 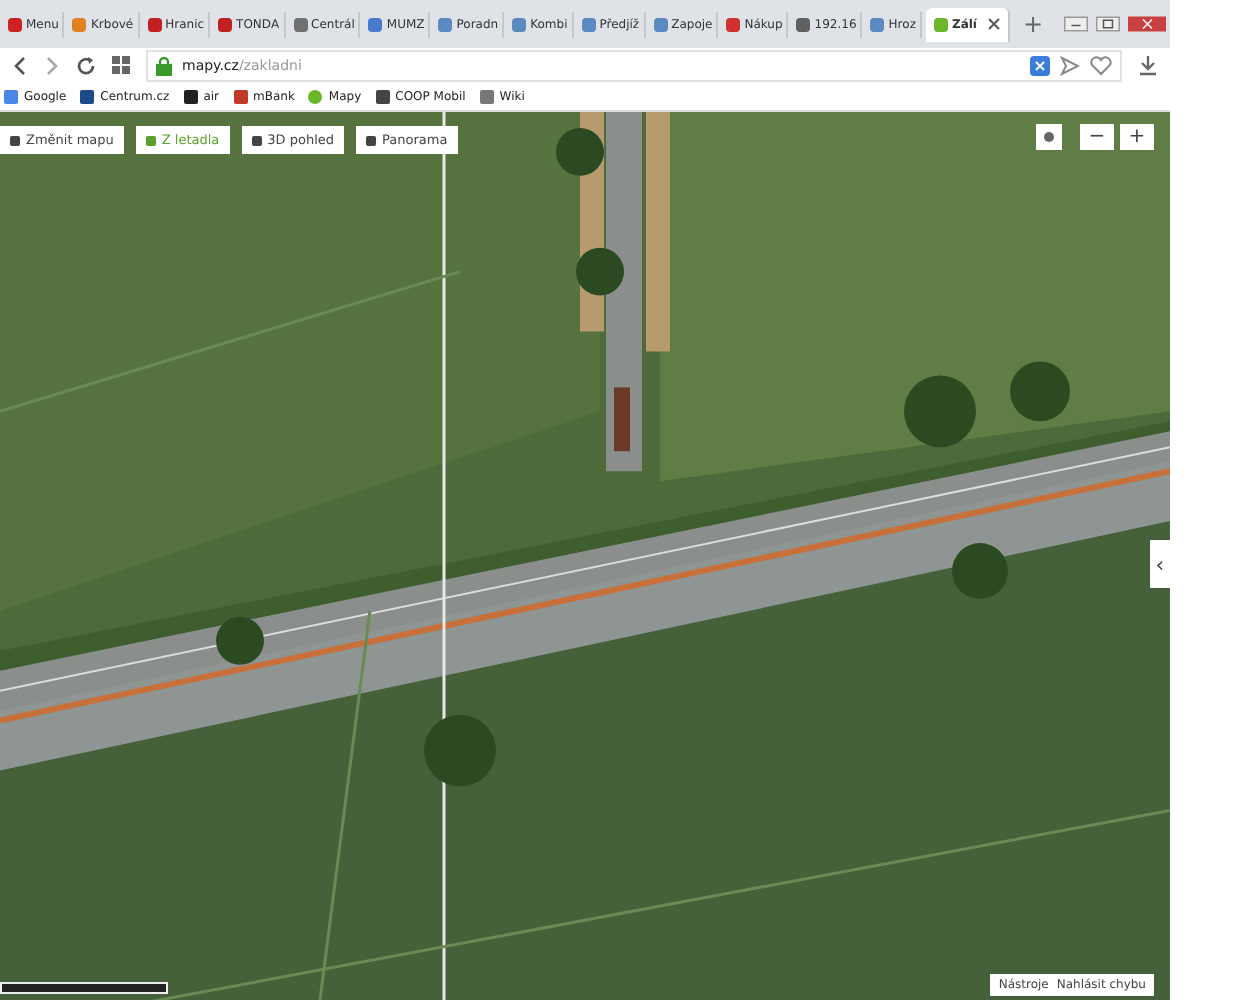 I want to click on download-icon, so click(x=1148, y=65).